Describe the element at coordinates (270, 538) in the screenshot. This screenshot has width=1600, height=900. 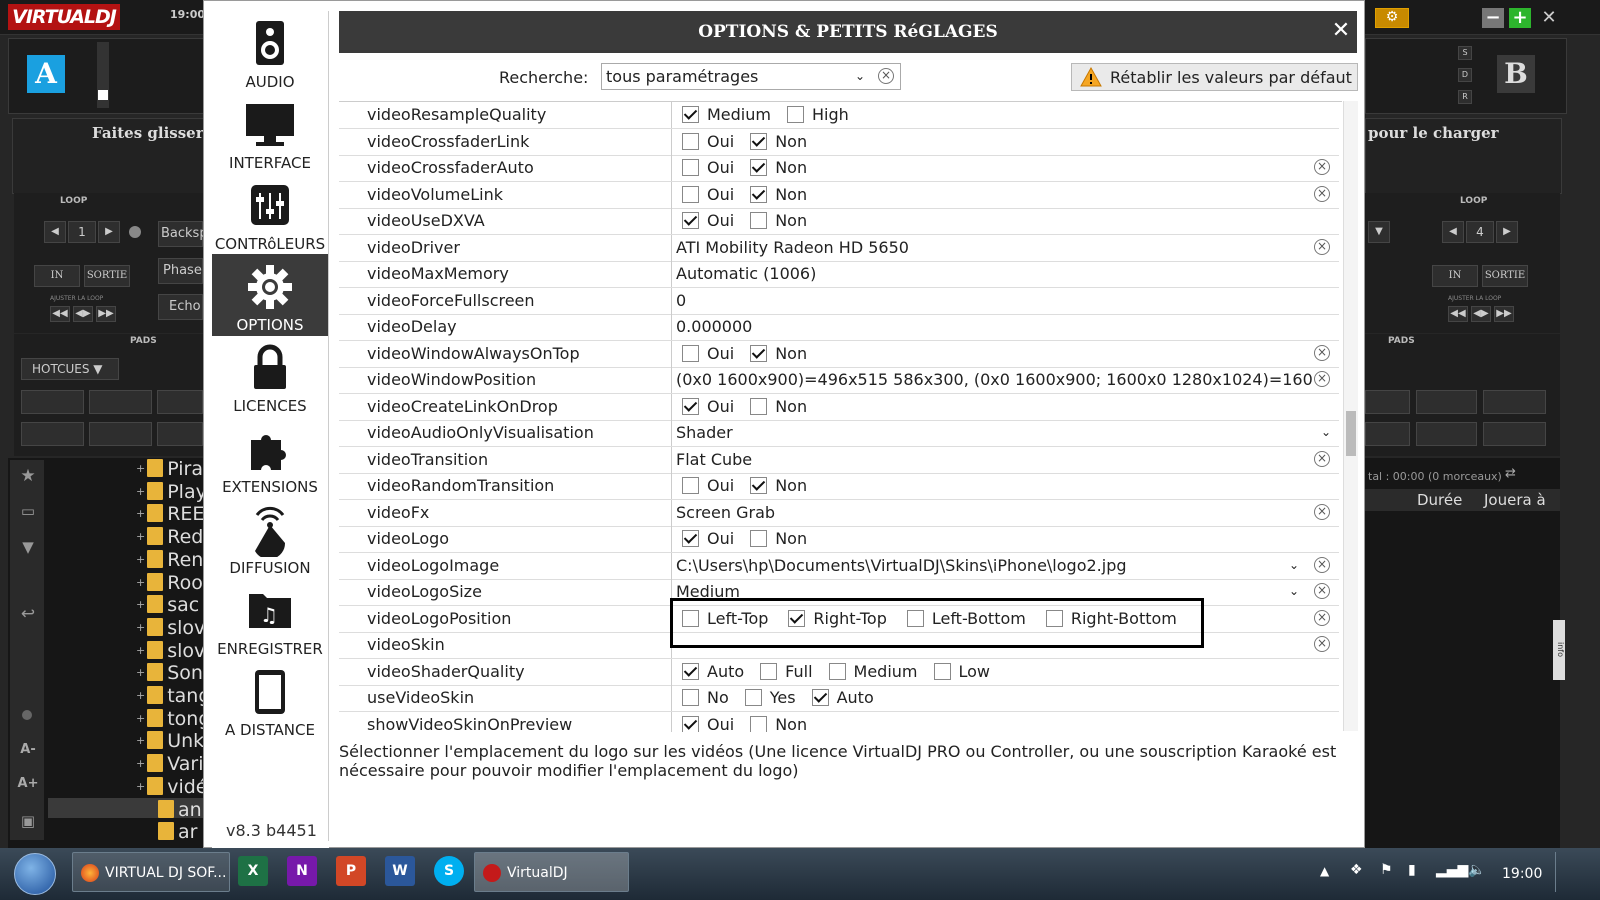
I see `sidebar-item-diffusion: DIFFUSION` at that location.